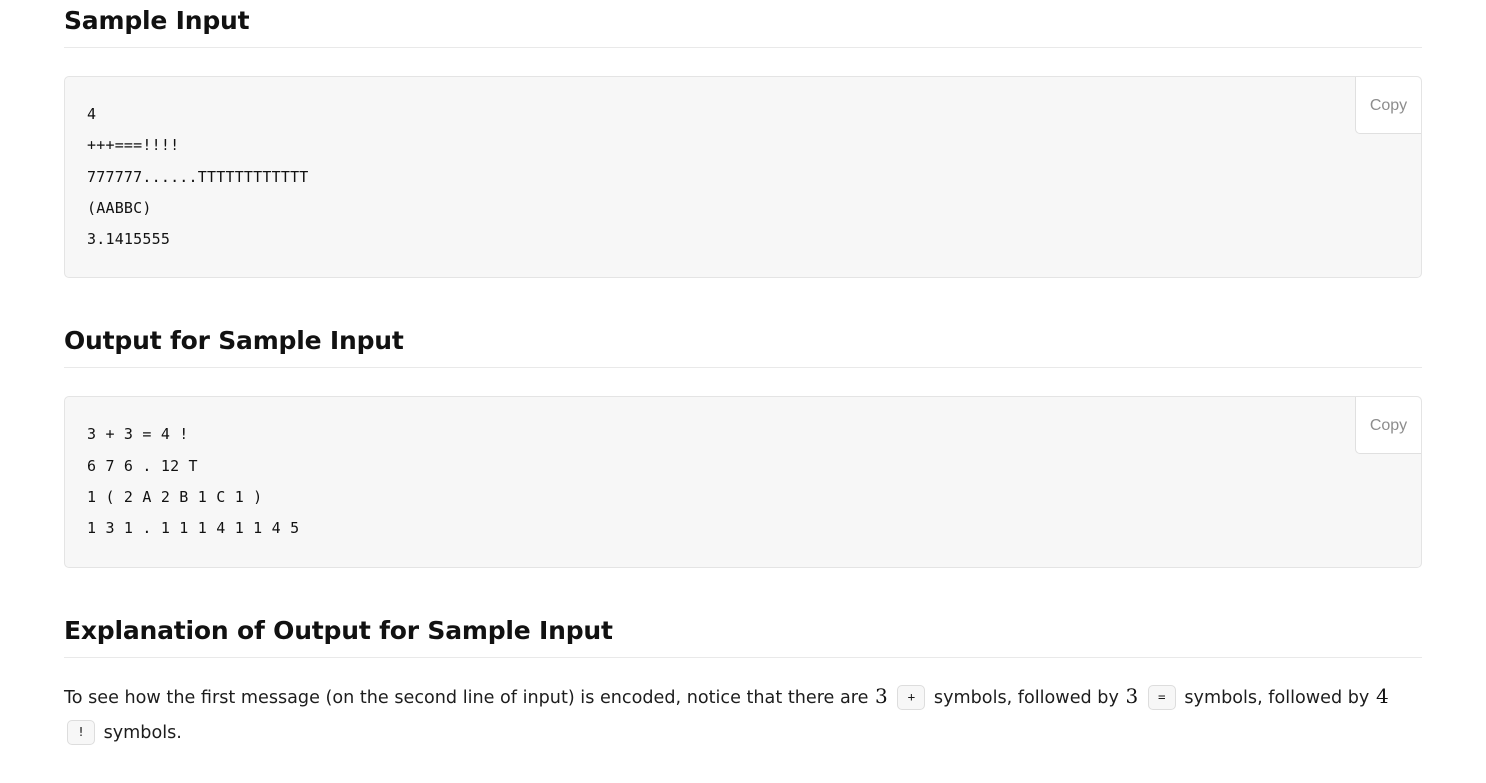 The image size is (1486, 783). Describe the element at coordinates (743, 27) in the screenshot. I see `page-title-sample-input: Sample Input` at that location.